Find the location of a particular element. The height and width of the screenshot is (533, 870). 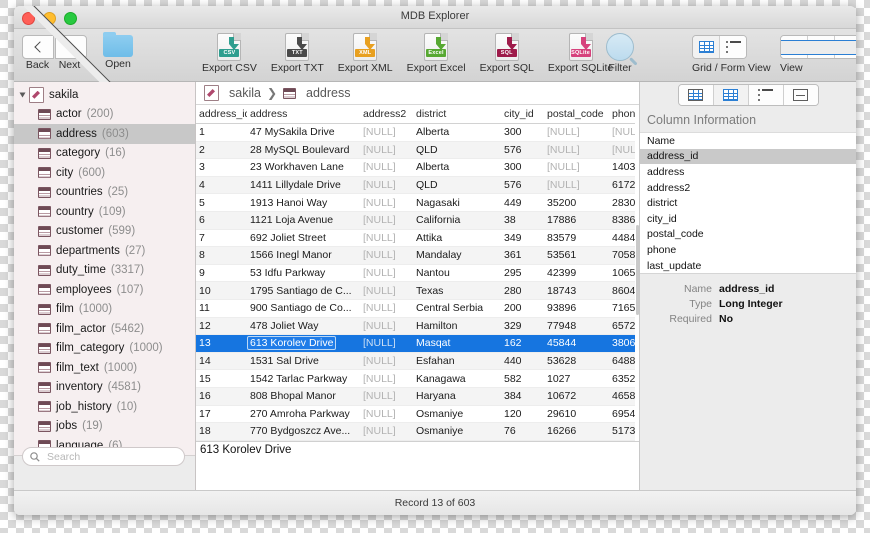

export-button-sql: SQL Export SQL is located at coordinates (507, 53).